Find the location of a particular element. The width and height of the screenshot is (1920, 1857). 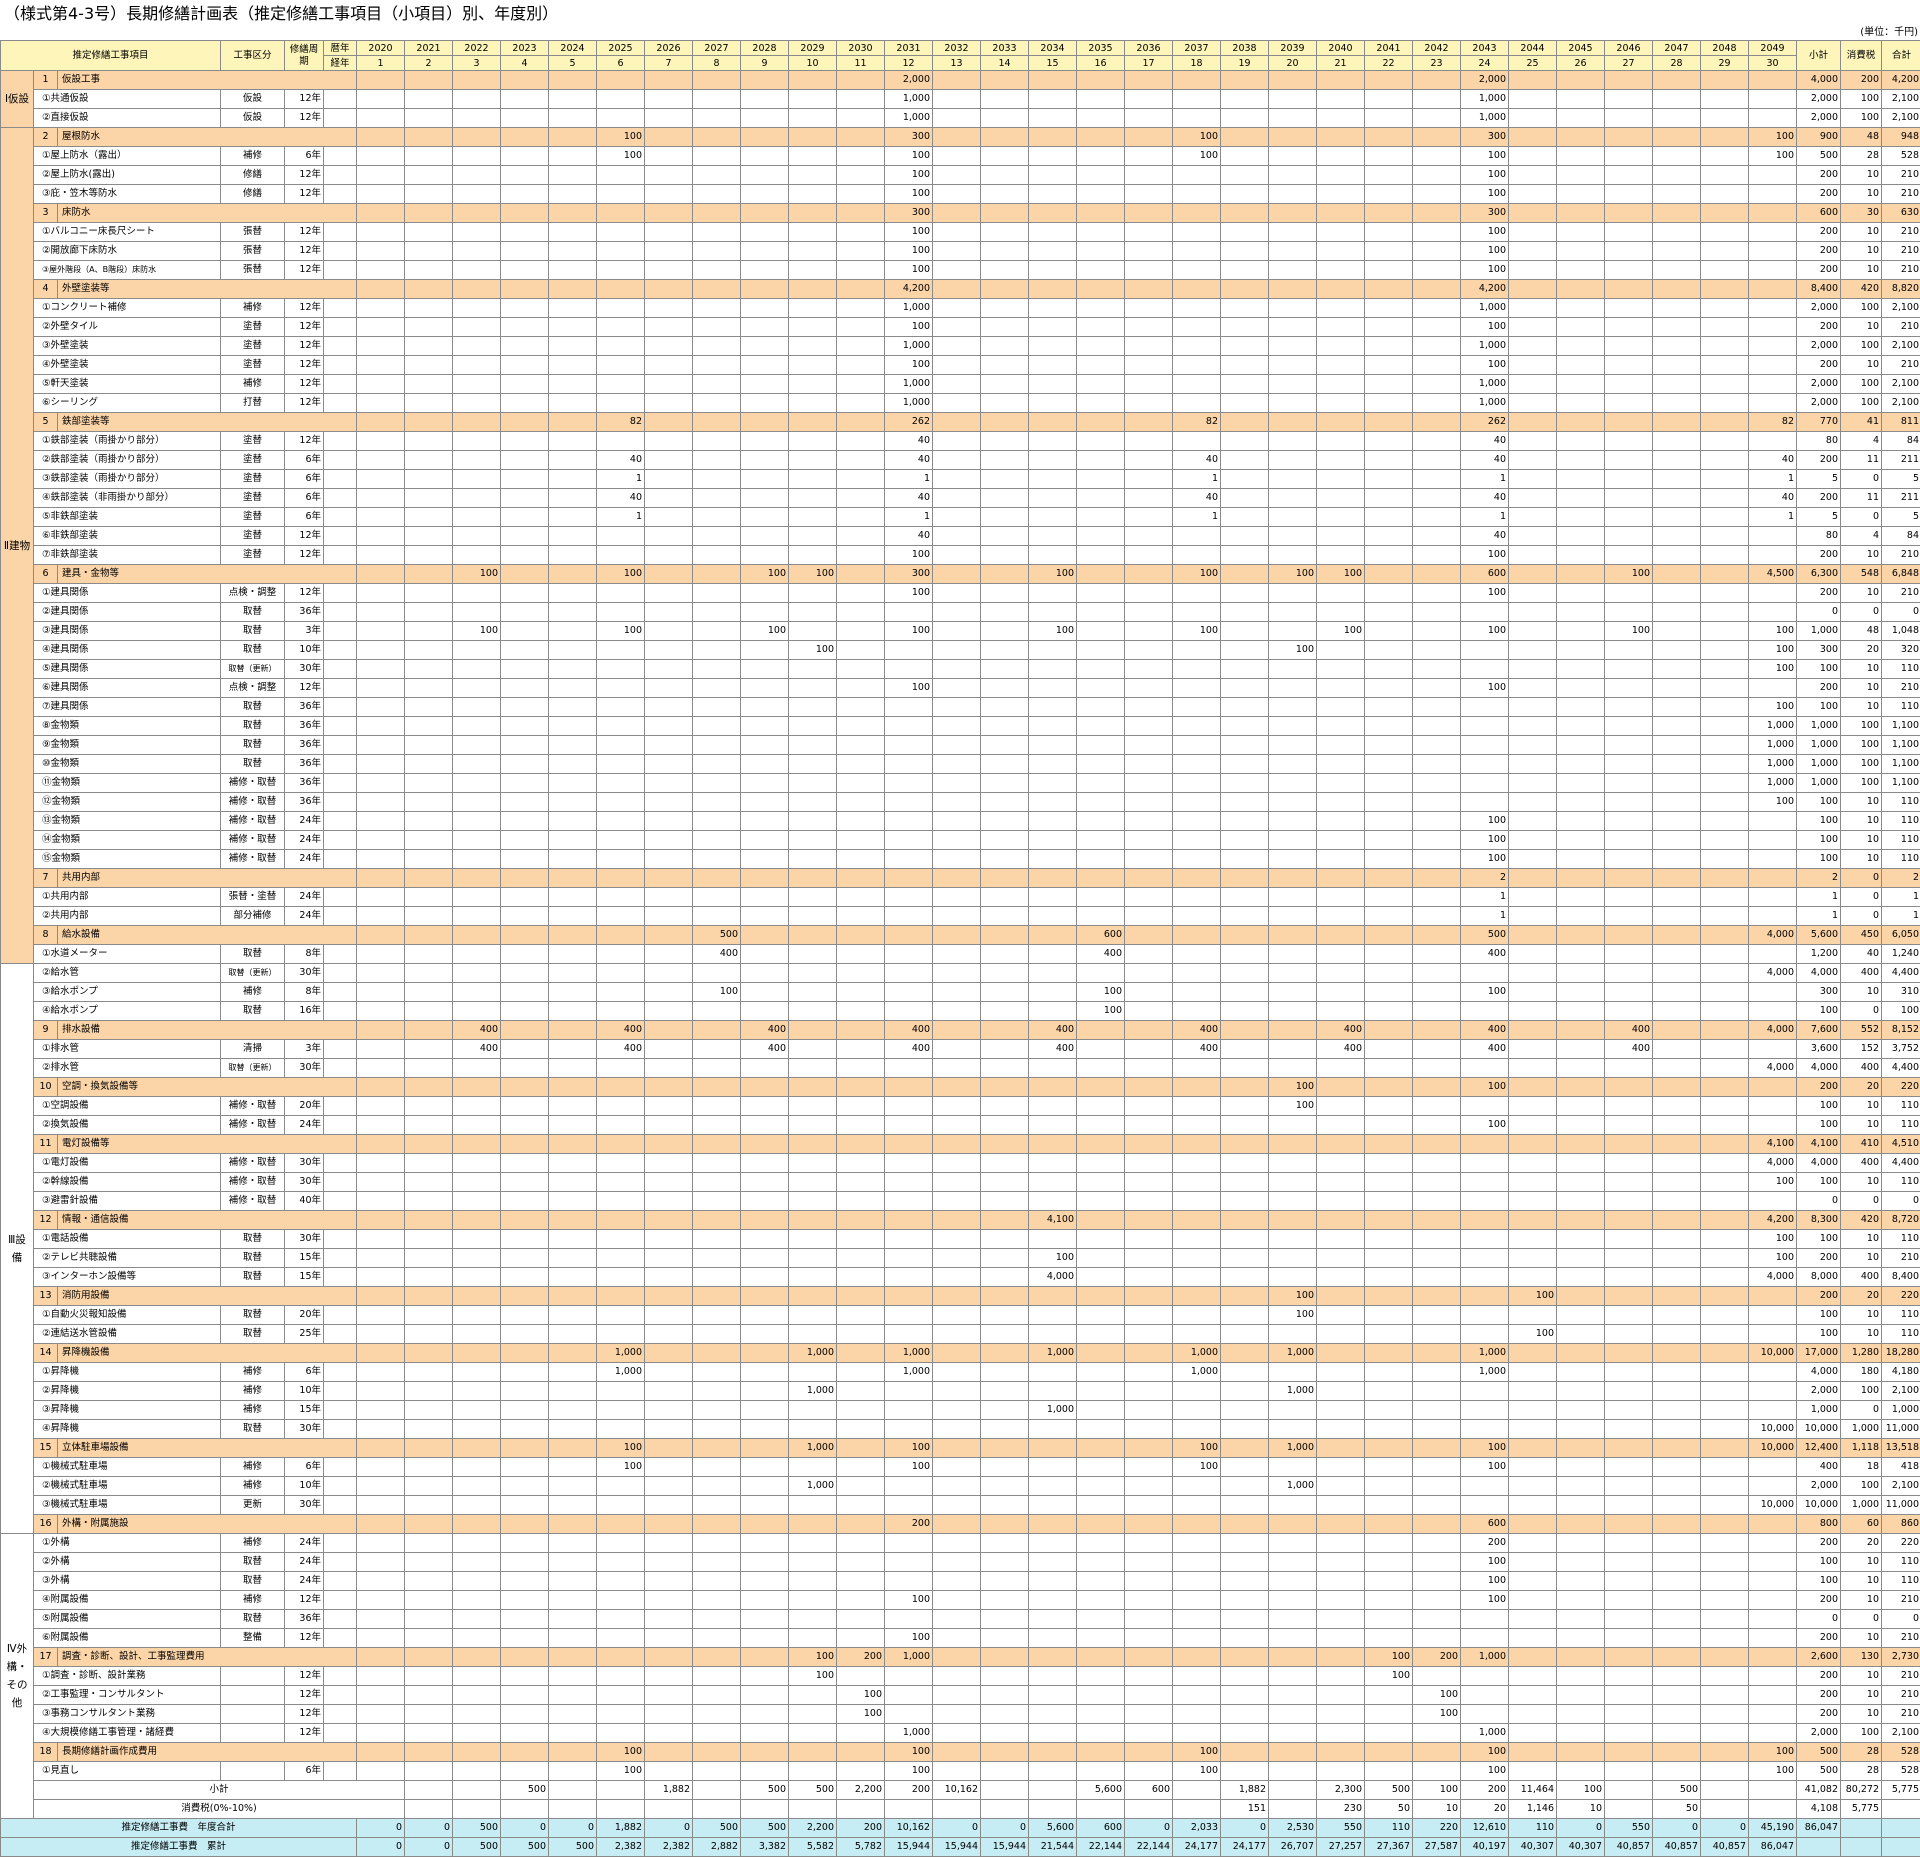

totals-year-value: 15,944 is located at coordinates (957, 1847).